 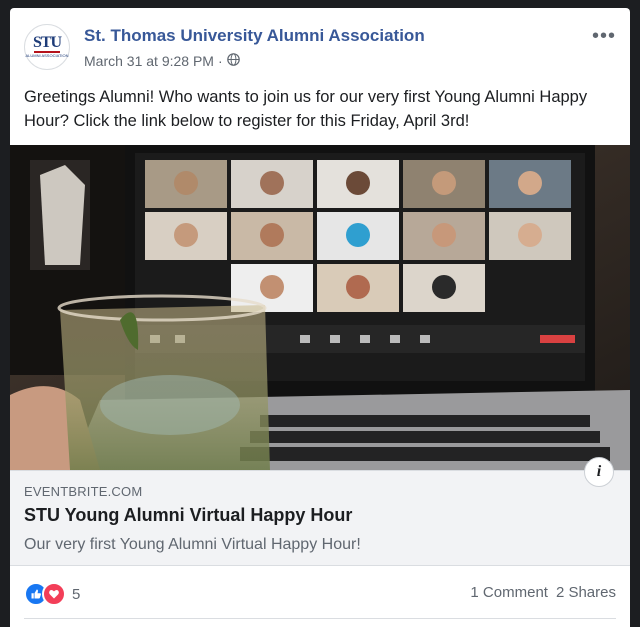 I want to click on globe-icon, so click(x=233, y=61).